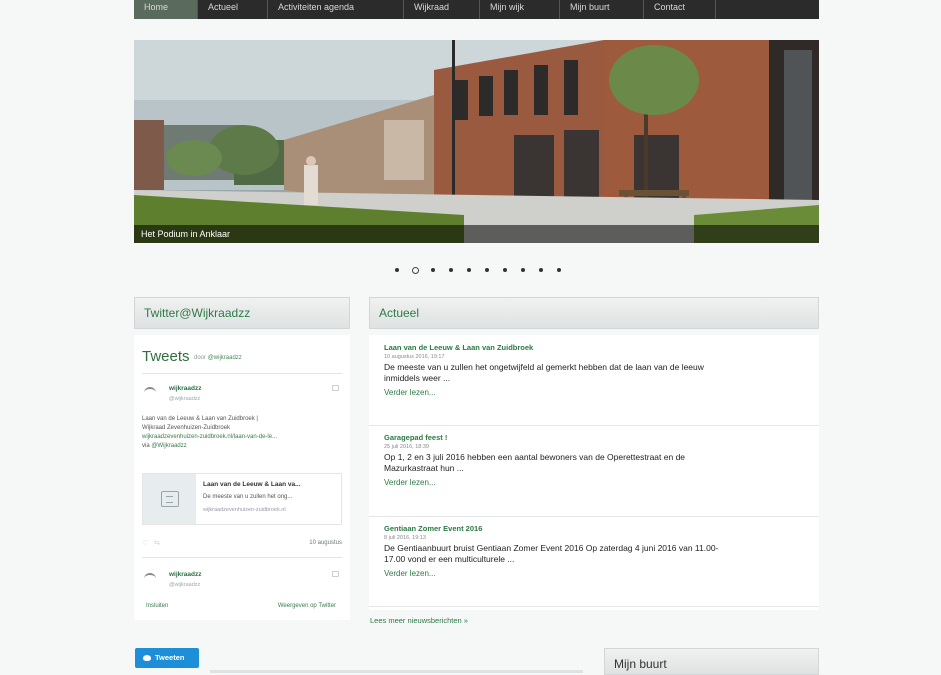  I want to click on mijn-buurt-panel-title: Mijn buurt, so click(711, 661).